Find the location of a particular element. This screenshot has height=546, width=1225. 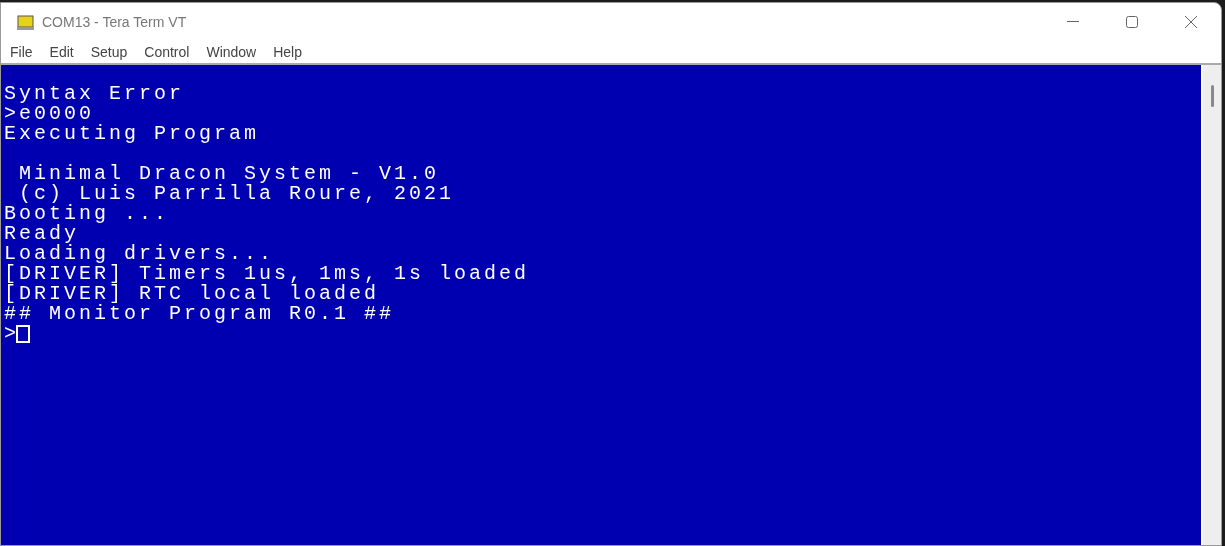

terminal-line: [DRIVER] Timers 1us, 1ms, 1s loaded is located at coordinates (267, 274).